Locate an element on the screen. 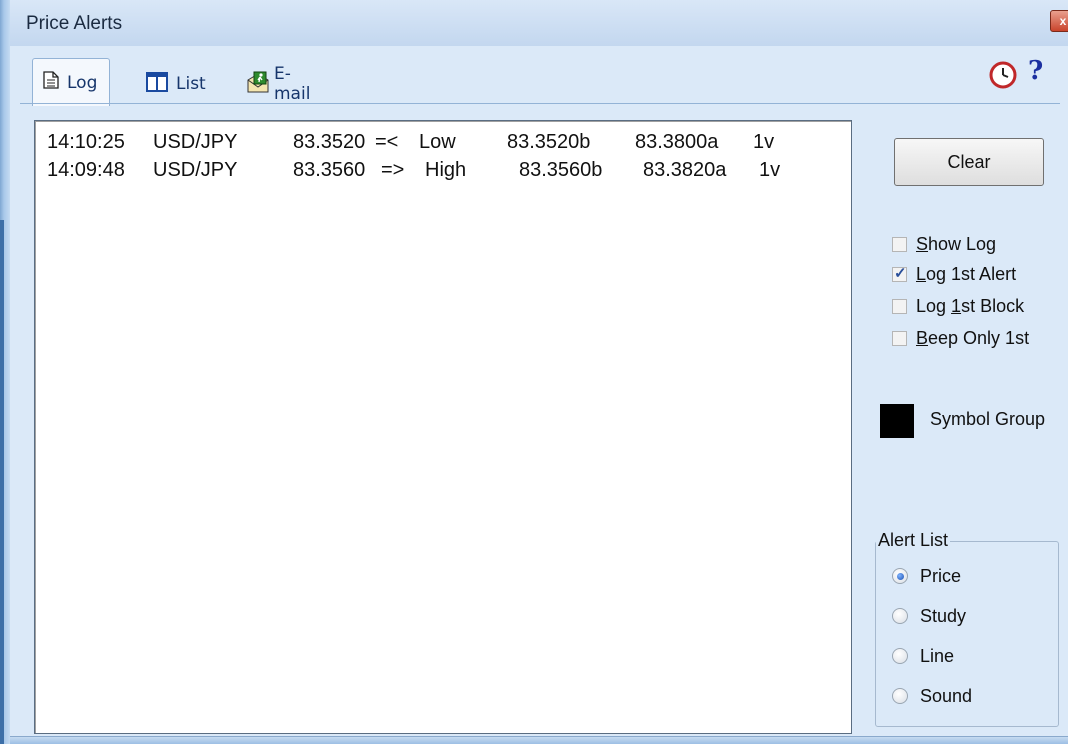 The width and height of the screenshot is (1068, 744). log-bid: 83.3520b is located at coordinates (549, 142).